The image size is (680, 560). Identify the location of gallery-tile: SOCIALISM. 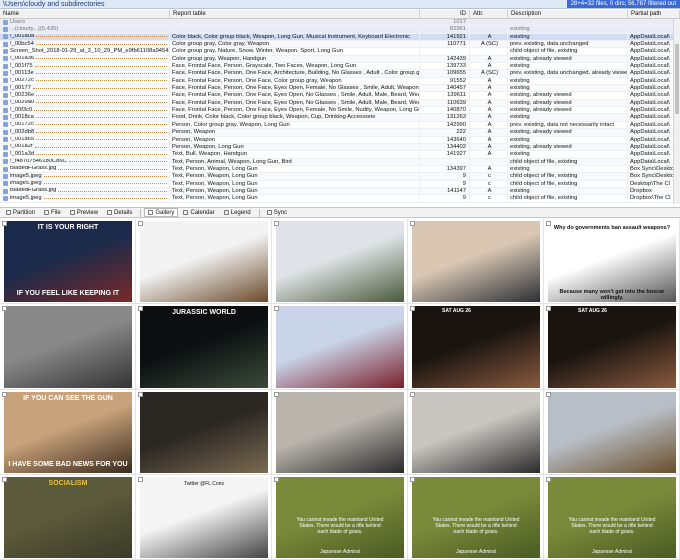
(68, 517).